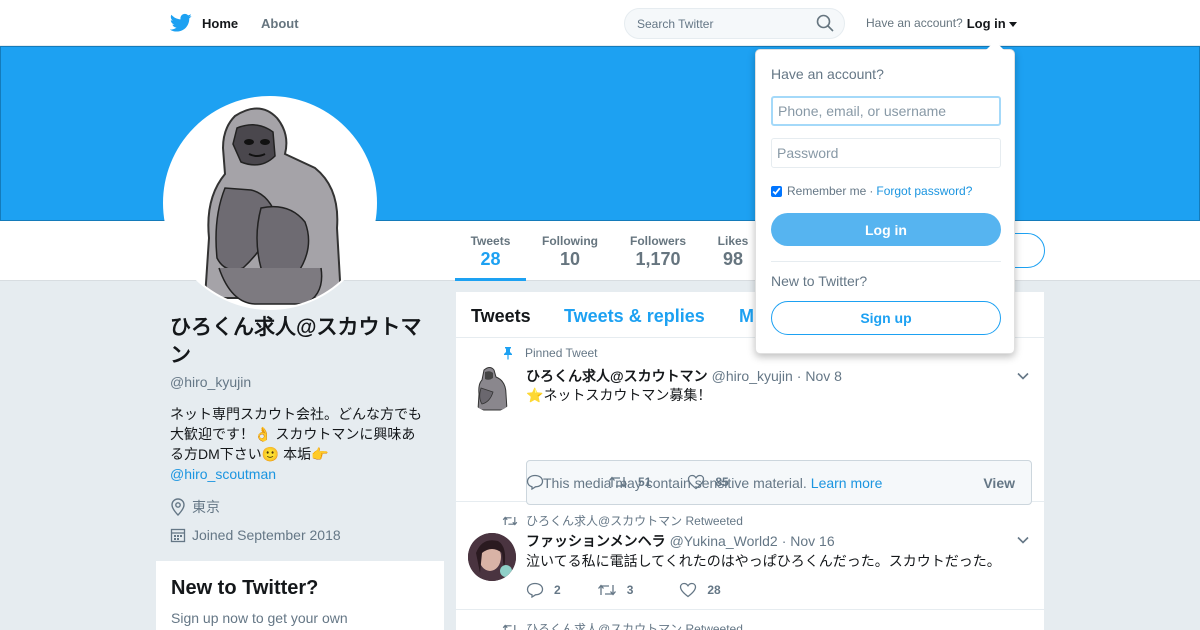 The height and width of the screenshot is (630, 1200). Describe the element at coordinates (206, 507) in the screenshot. I see `location-text: 東京` at that location.